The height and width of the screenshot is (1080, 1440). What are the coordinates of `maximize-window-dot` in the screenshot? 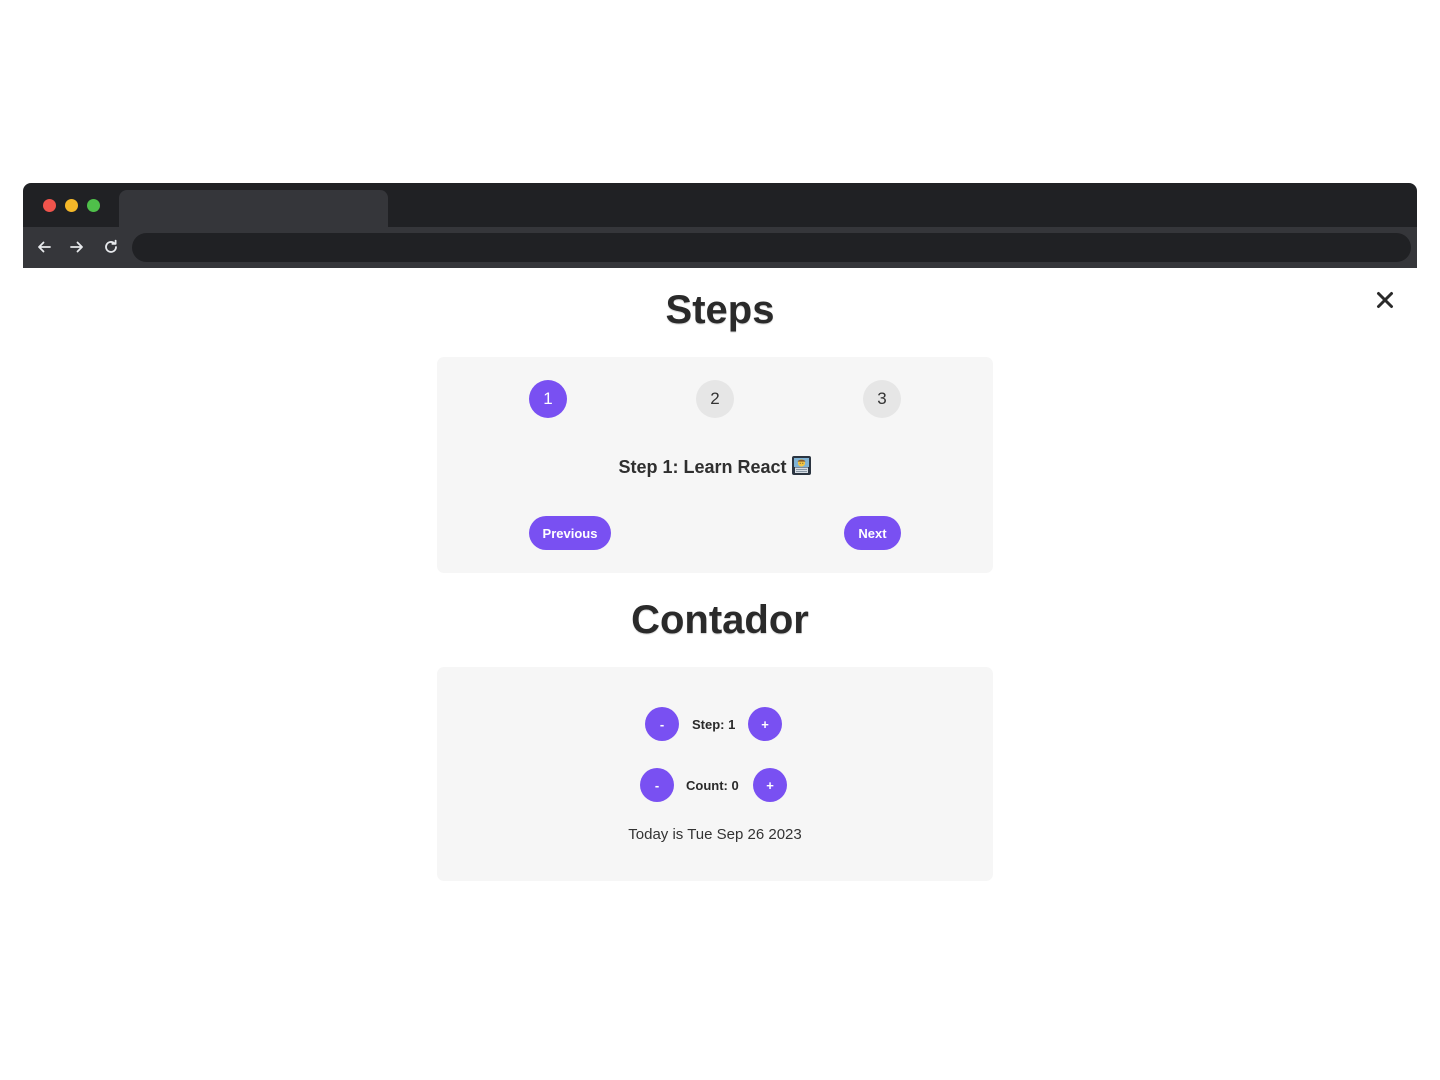 It's located at (93, 205).